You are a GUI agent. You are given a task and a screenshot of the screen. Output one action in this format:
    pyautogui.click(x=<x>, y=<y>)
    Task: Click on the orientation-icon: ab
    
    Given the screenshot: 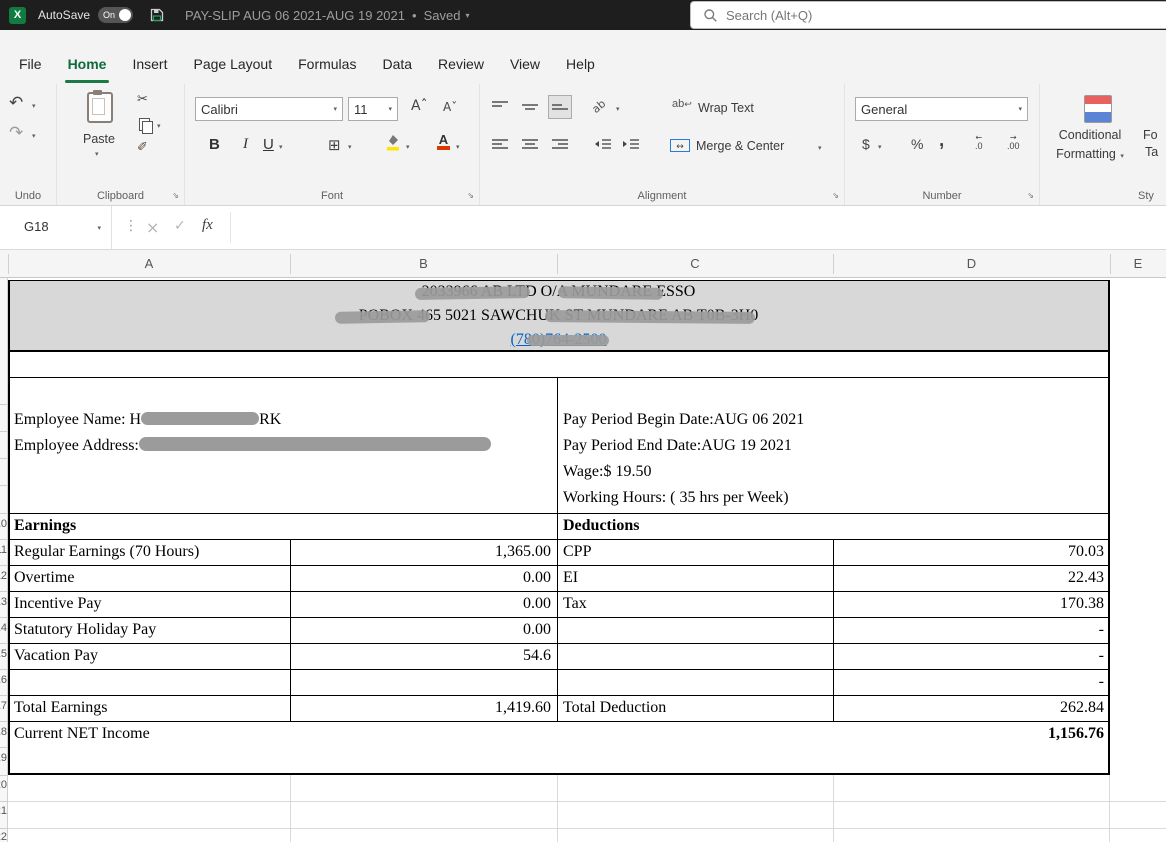 What is the action you would take?
    pyautogui.click(x=598, y=106)
    